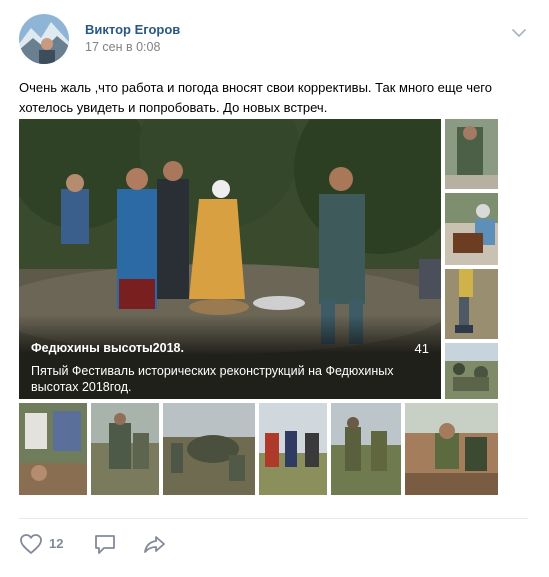 The width and height of the screenshot is (549, 577). I want to click on avatar, so click(44, 39).